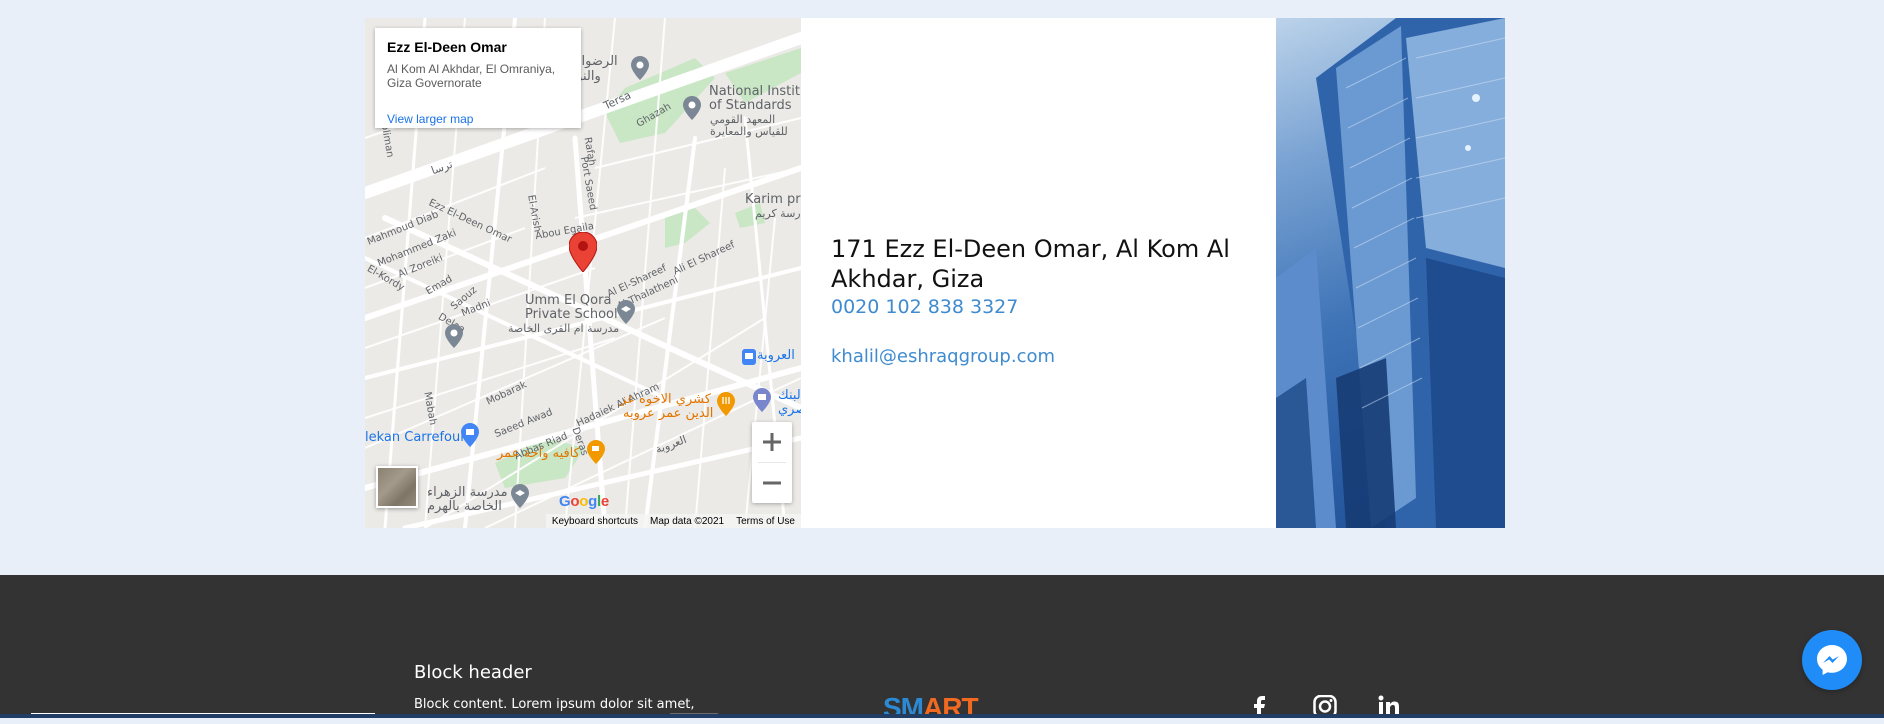  What do you see at coordinates (397, 487) in the screenshot?
I see `satellite-toggle` at bounding box center [397, 487].